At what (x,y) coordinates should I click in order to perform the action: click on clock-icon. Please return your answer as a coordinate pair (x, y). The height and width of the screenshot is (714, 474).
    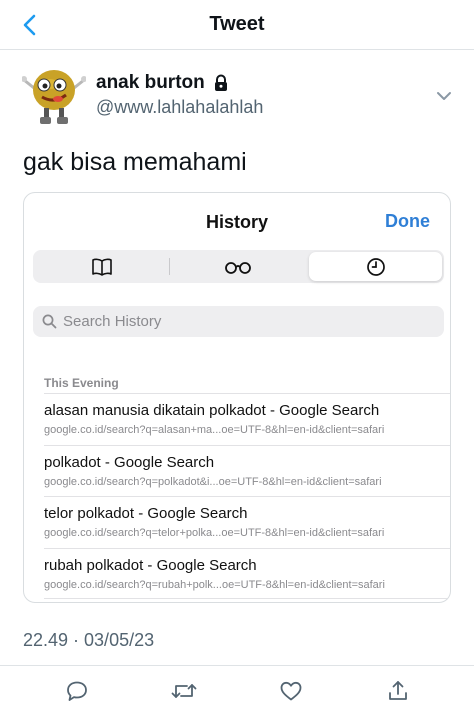
    Looking at the image, I should click on (375, 266).